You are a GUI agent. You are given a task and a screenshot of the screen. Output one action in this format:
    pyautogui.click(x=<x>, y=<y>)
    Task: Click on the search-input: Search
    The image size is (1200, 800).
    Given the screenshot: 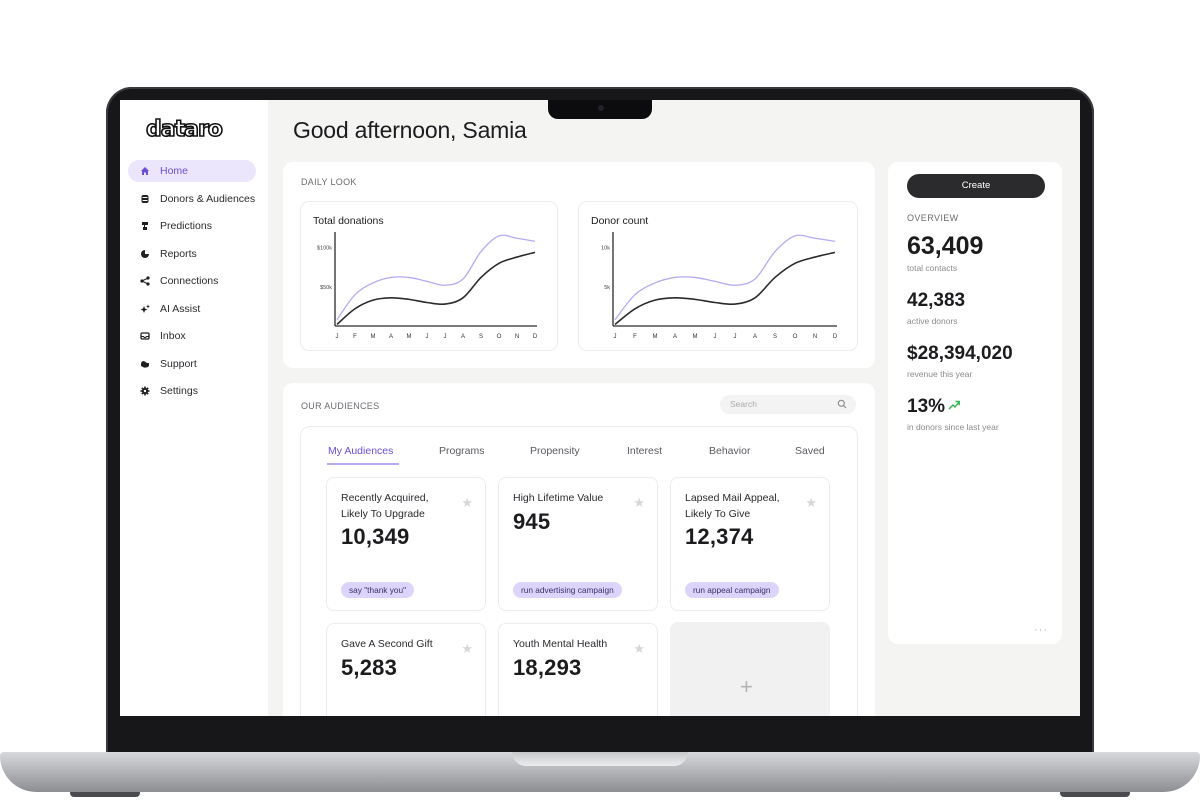 What is the action you would take?
    pyautogui.click(x=788, y=404)
    